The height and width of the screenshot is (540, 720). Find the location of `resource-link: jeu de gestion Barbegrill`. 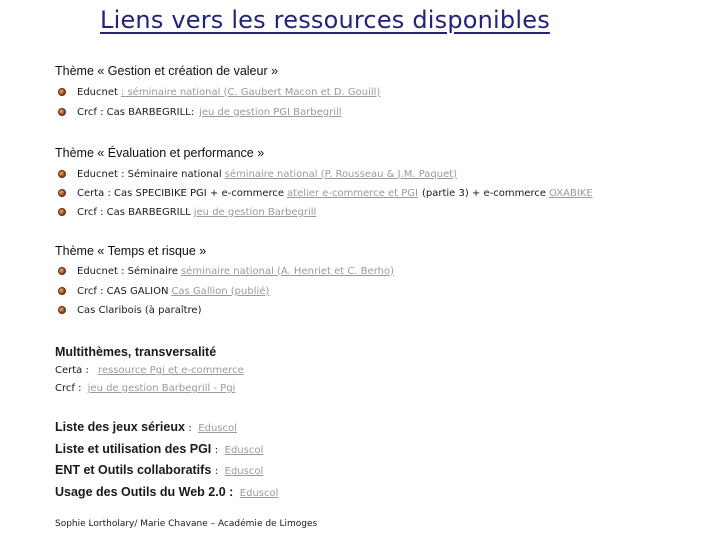

resource-link: jeu de gestion Barbegrill is located at coordinates (255, 212).